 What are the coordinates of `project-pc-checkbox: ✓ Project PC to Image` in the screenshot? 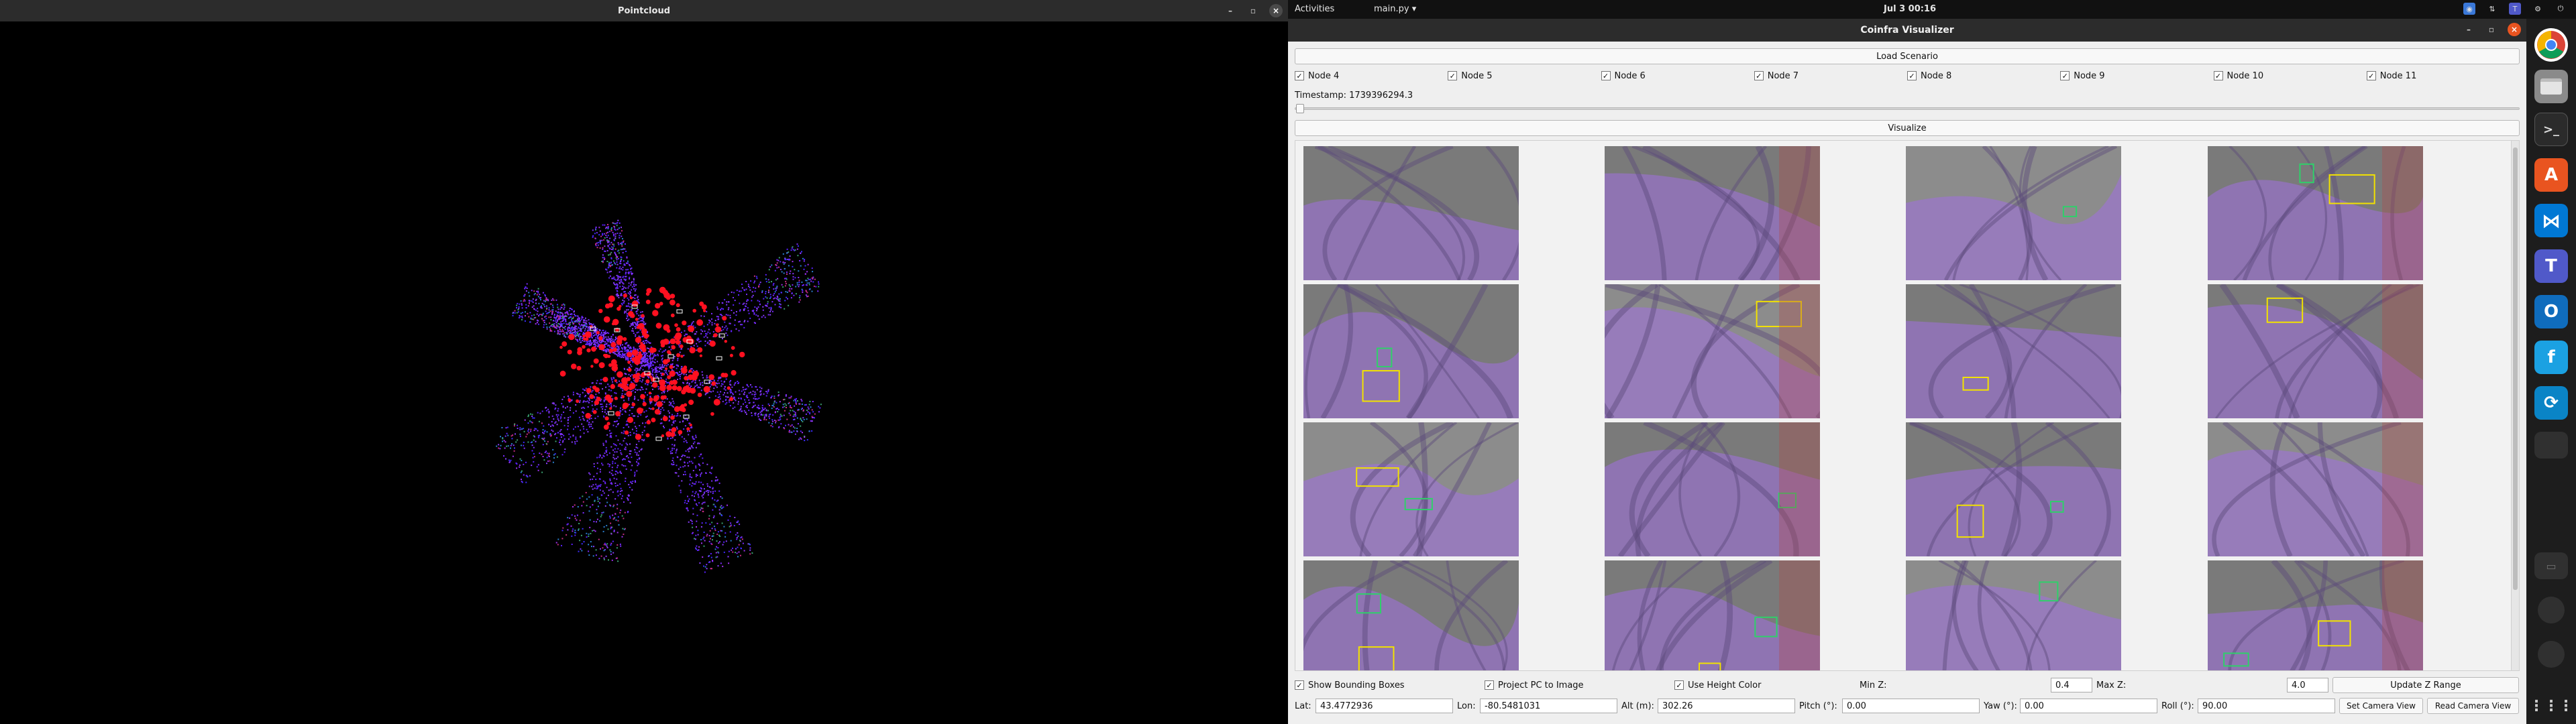 It's located at (1579, 685).